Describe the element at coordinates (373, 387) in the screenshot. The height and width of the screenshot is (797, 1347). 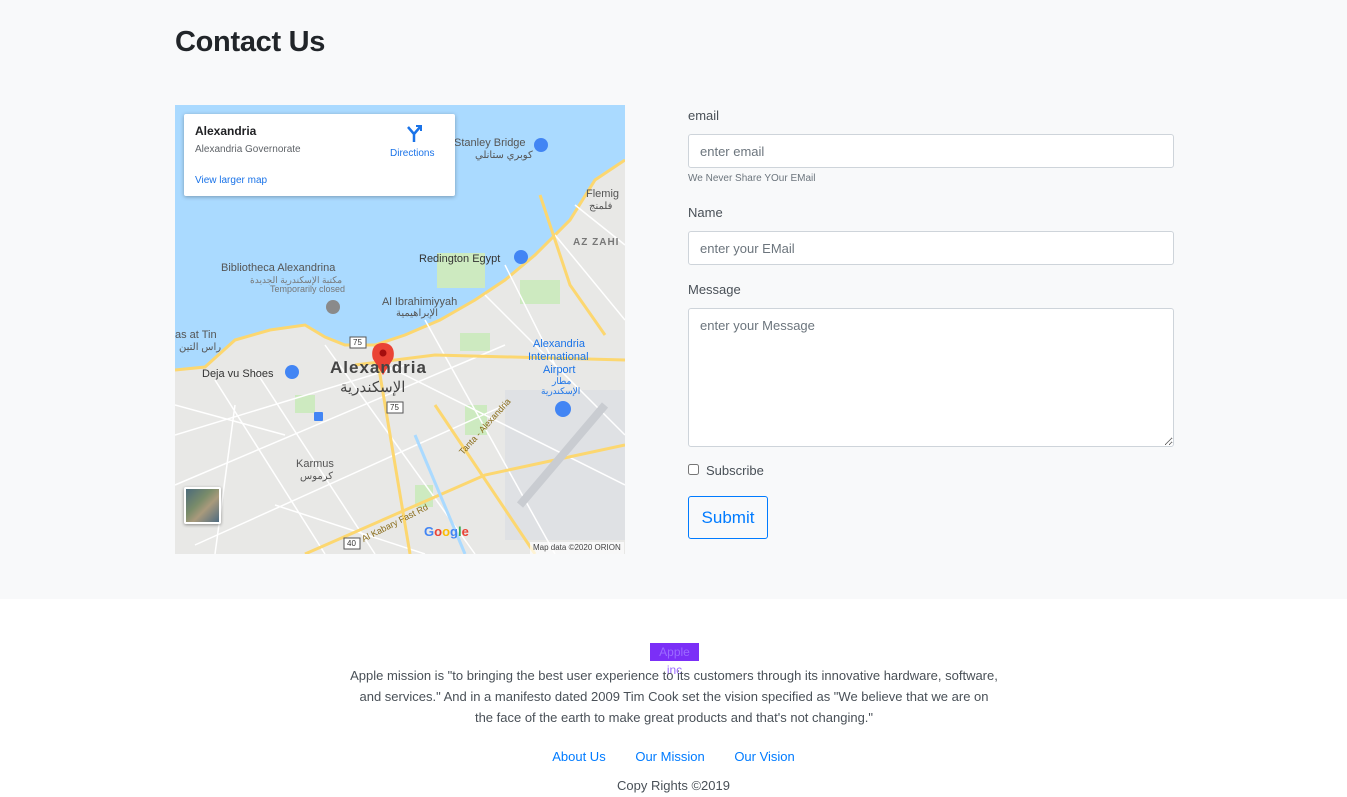
I see `city-label-ar: الإسكندرية` at that location.